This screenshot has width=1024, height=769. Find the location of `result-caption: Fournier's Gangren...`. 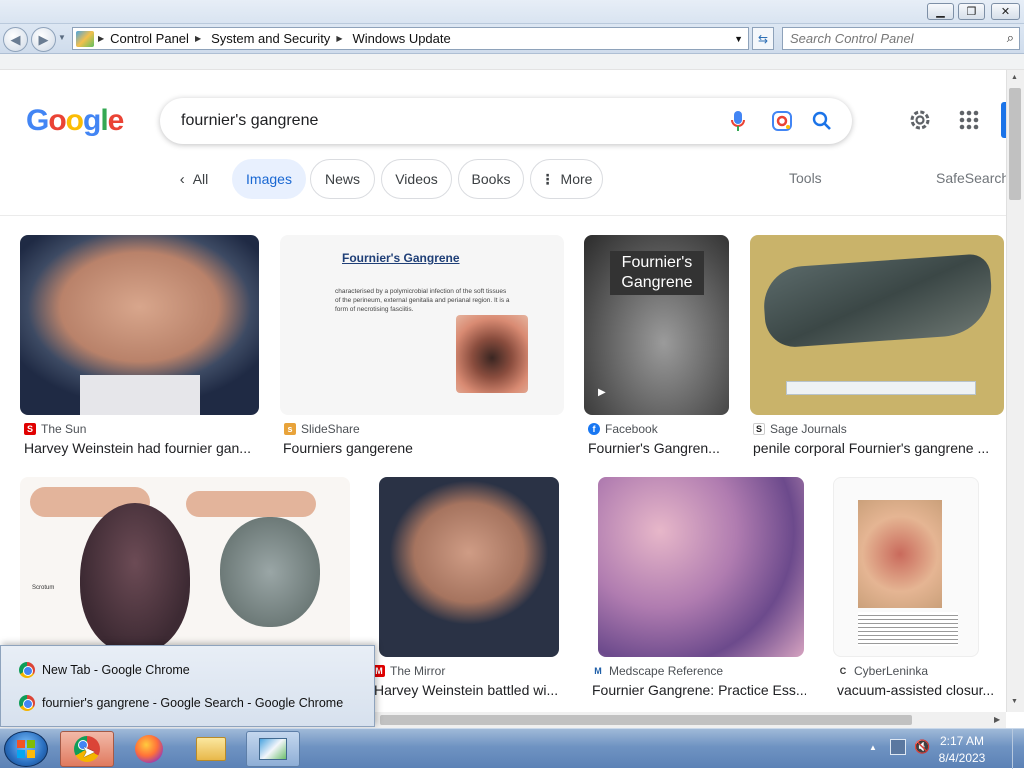

result-caption: Fournier's Gangren... is located at coordinates (658, 448).